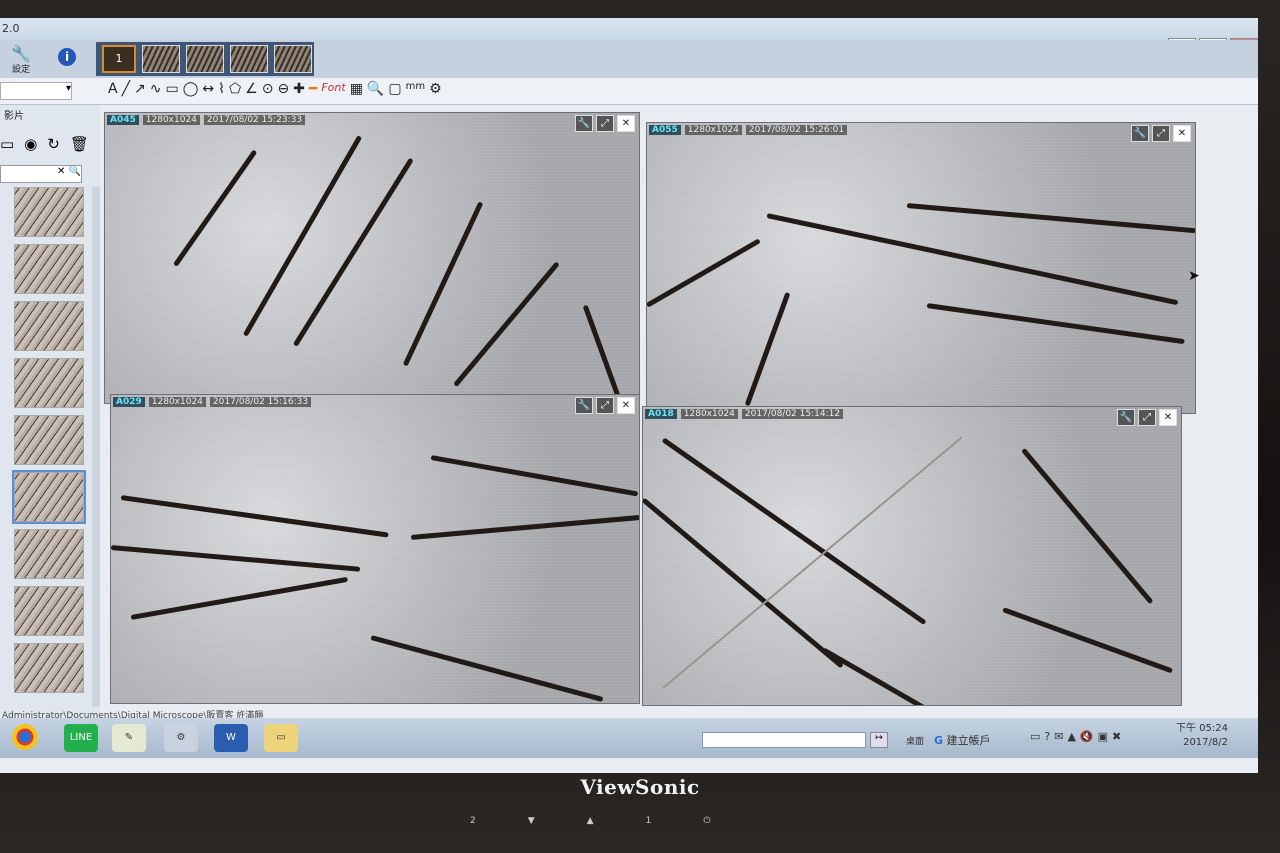 The width and height of the screenshot is (1280, 853). Describe the element at coordinates (113, 89) in the screenshot. I see `text-tool-icon: A` at that location.